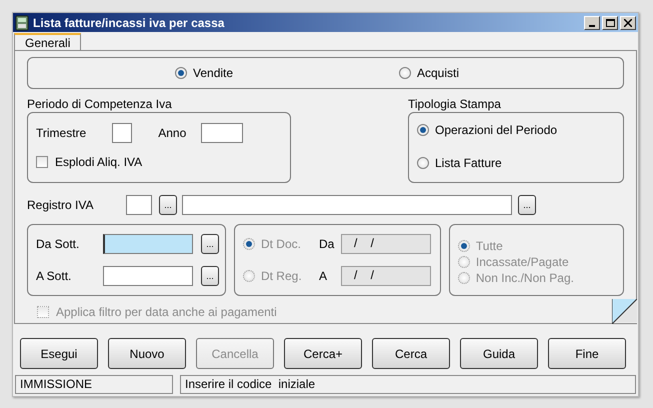 The width and height of the screenshot is (653, 408). What do you see at coordinates (587, 353) in the screenshot?
I see `action-button: Fine` at bounding box center [587, 353].